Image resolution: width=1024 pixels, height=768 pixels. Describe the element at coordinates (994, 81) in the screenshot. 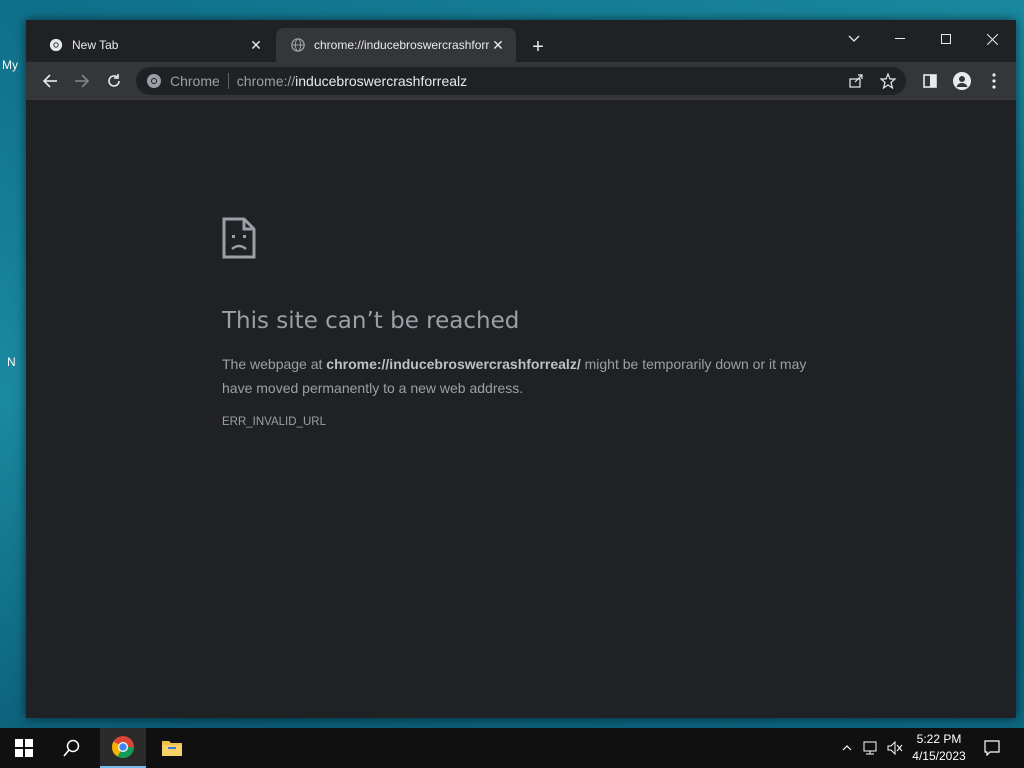

I see `menu-kebab-icon` at that location.